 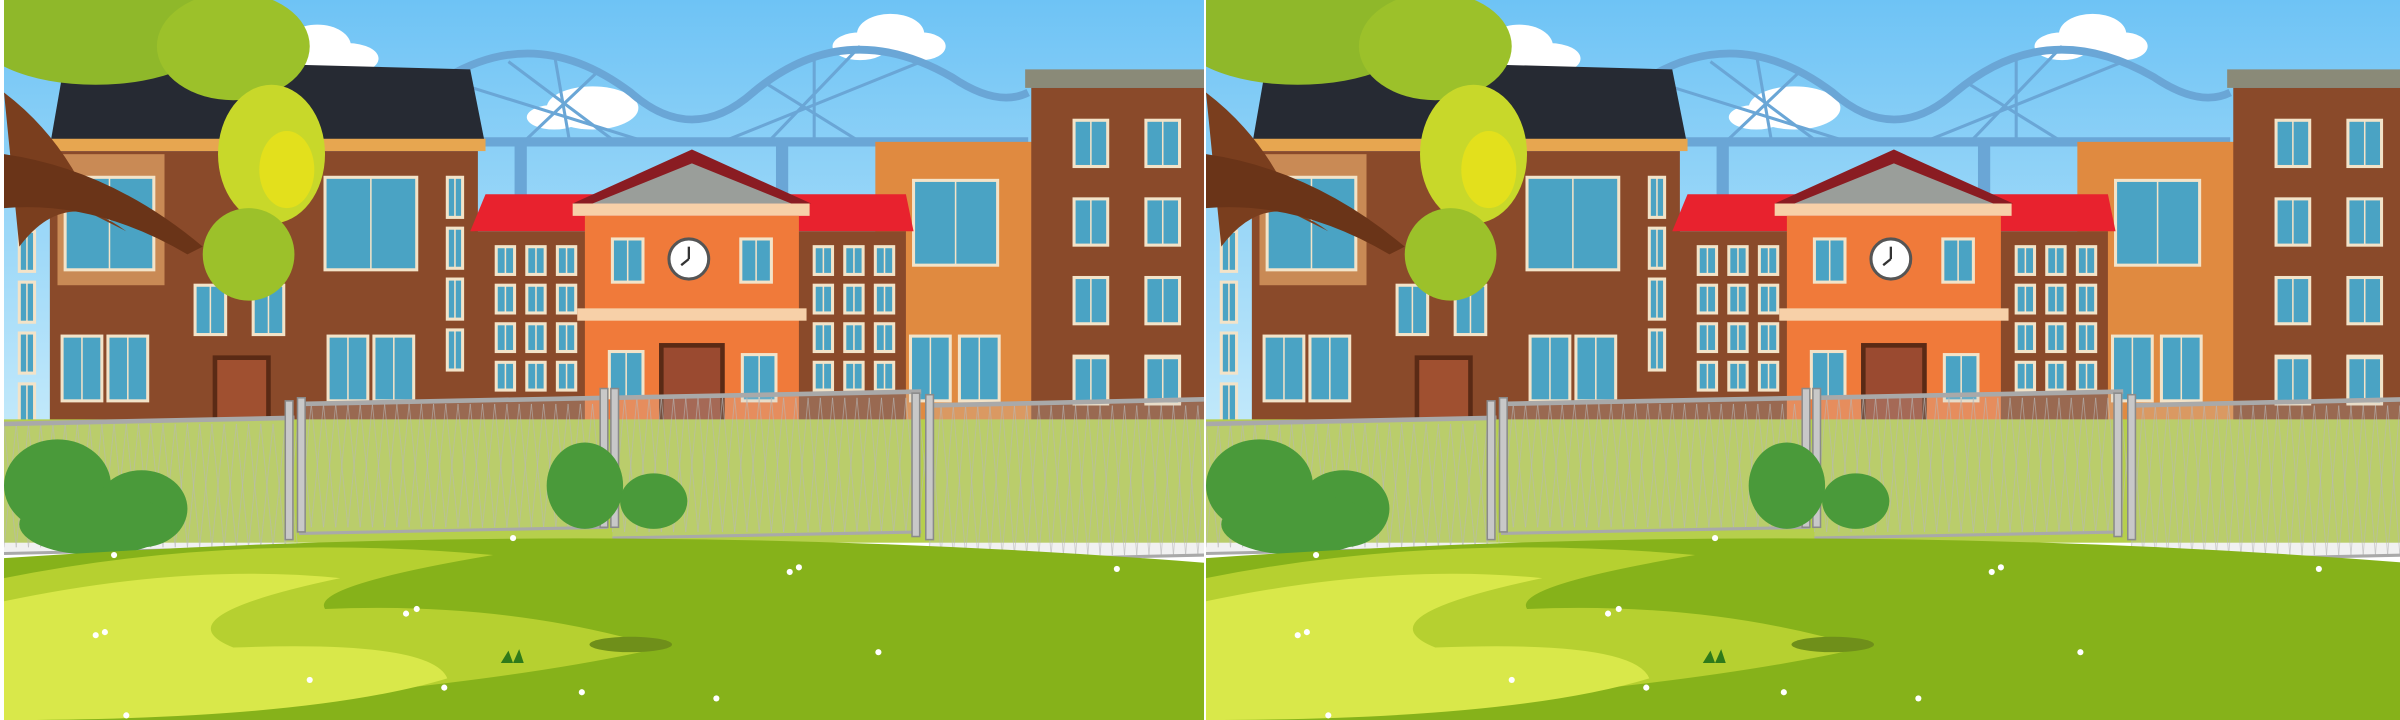 What do you see at coordinates (1891, 259) in the screenshot?
I see `clock` at bounding box center [1891, 259].